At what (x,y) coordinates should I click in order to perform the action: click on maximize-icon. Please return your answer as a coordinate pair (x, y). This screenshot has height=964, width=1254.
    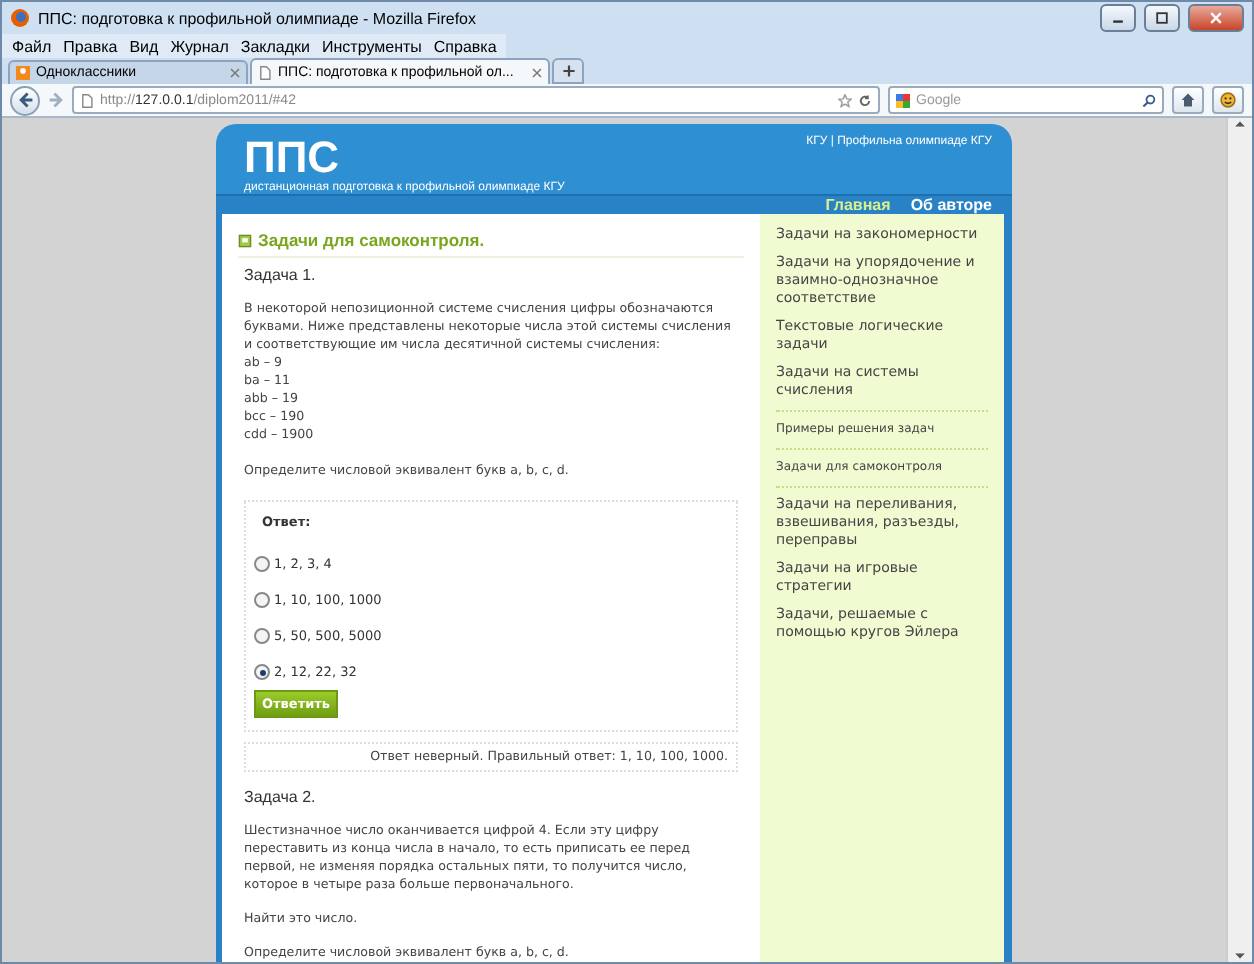
    Looking at the image, I should click on (1162, 18).